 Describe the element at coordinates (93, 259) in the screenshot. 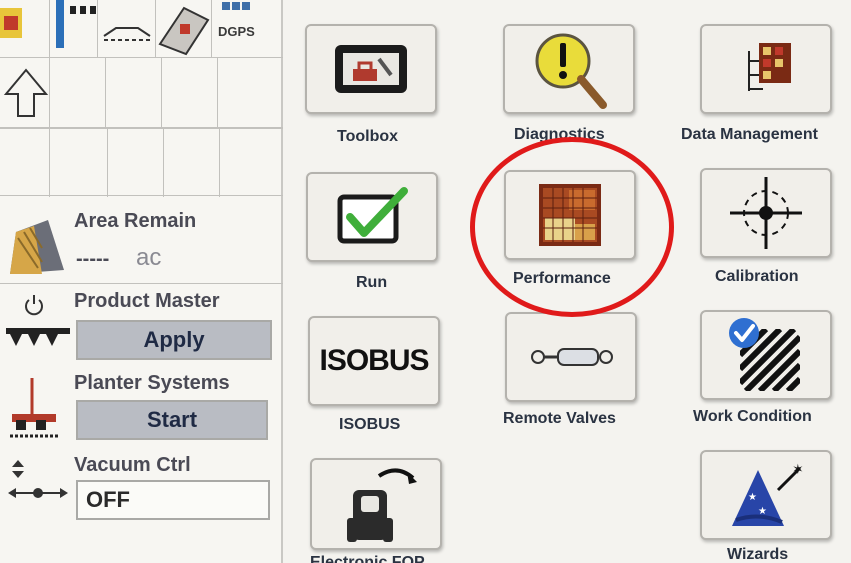

I see `area-remain-value: -----` at that location.